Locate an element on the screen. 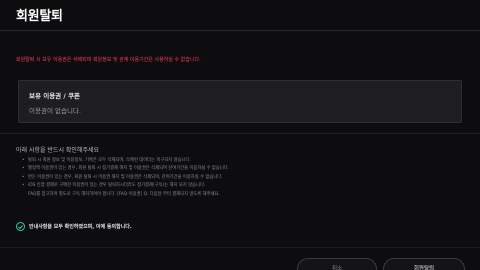 Image resolution: width=480 pixels, height=270 pixels. holdings-empty-text: 이용권이 없습니다. is located at coordinates (55, 111).